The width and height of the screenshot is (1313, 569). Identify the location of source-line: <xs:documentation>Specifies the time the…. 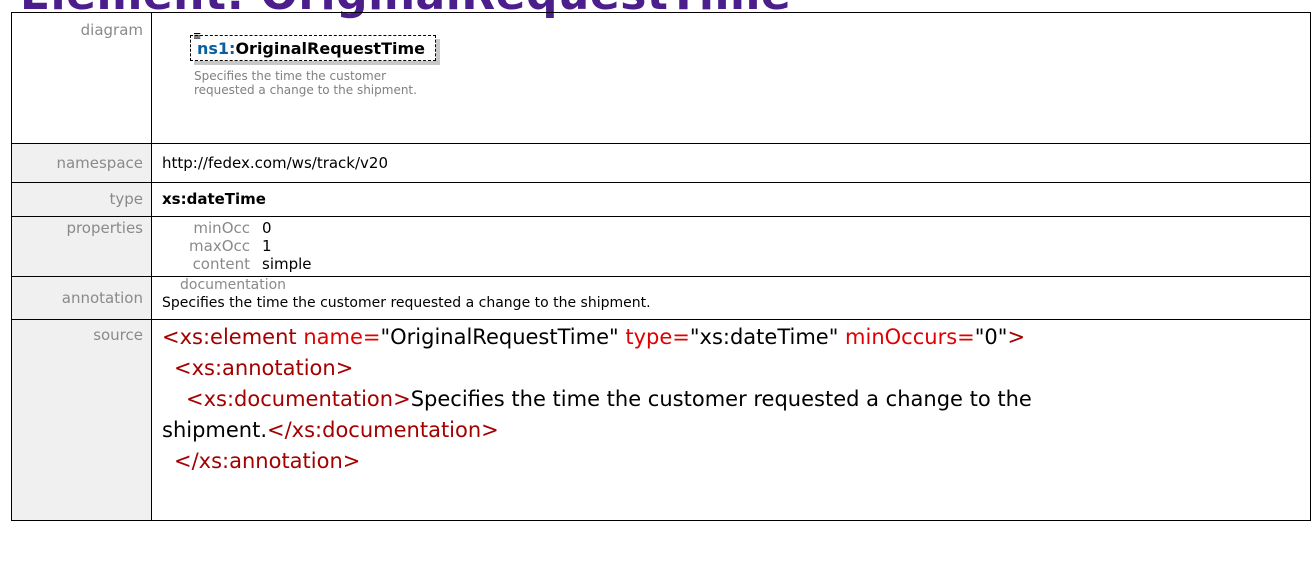
(736, 399).